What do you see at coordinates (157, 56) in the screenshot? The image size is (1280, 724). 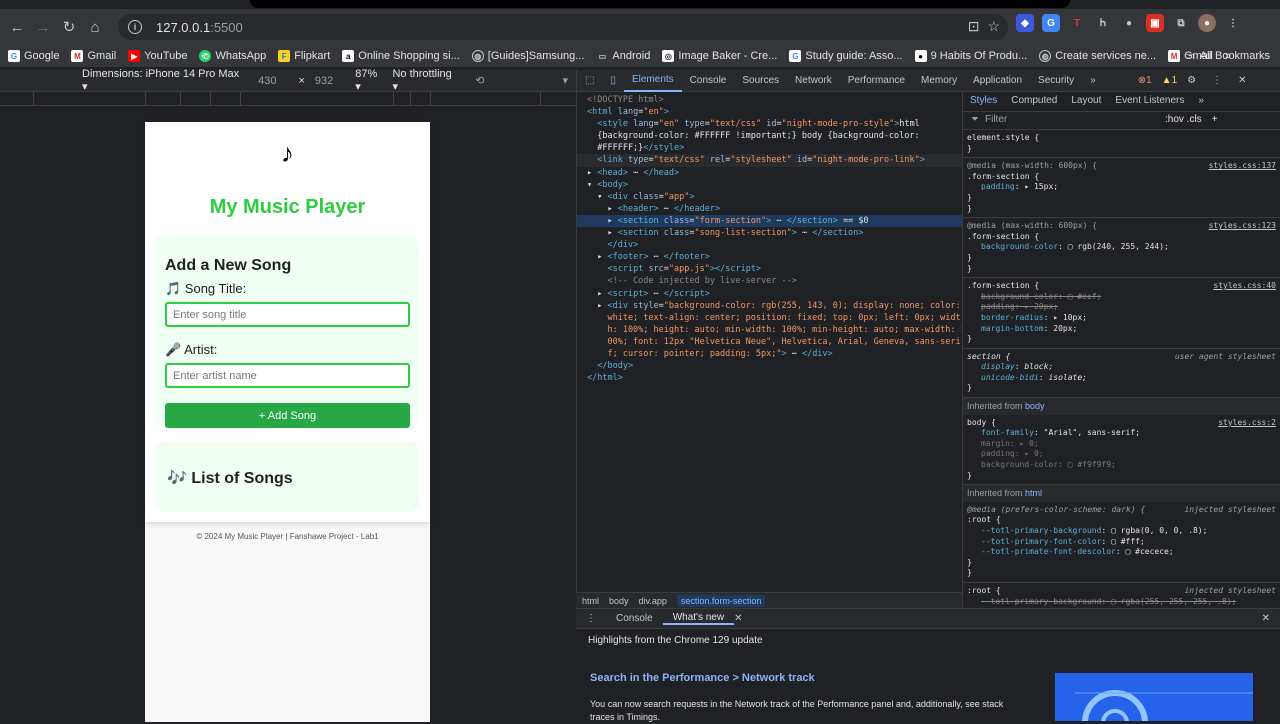 I see `bookmark-youtube: ▶ YouTube` at bounding box center [157, 56].